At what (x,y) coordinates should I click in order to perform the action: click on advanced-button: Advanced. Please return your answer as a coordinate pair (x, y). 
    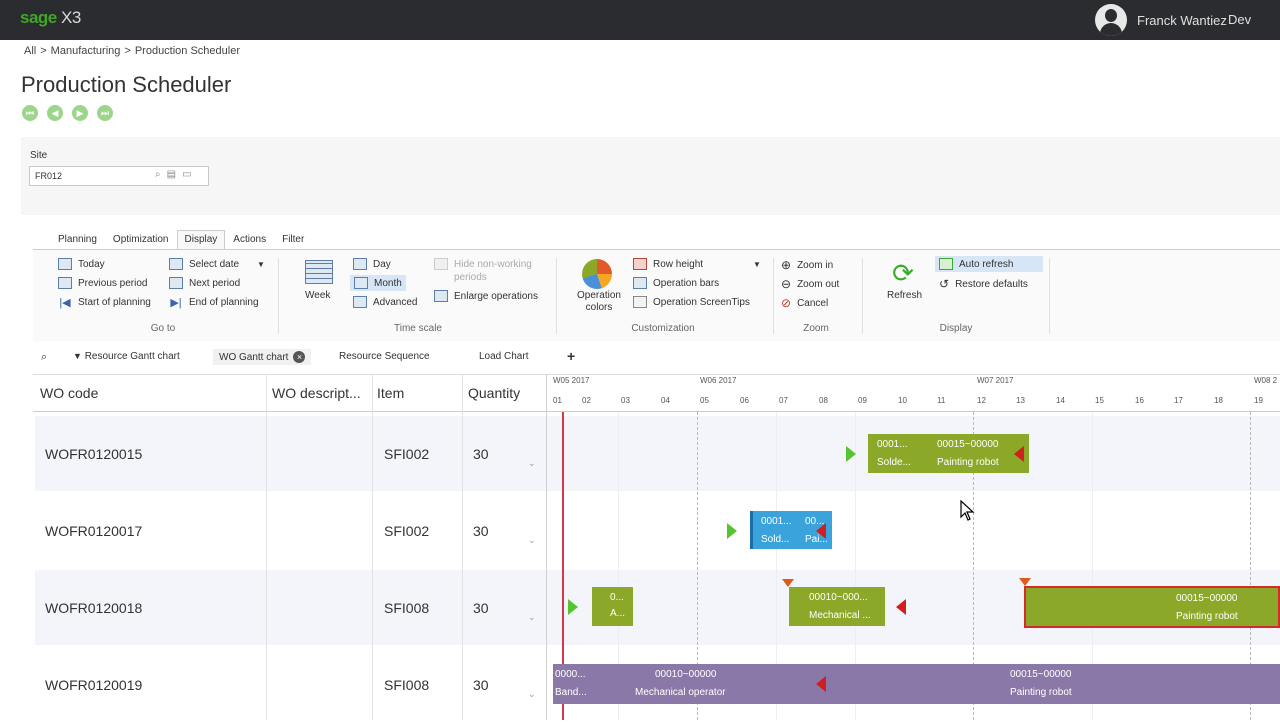
    Looking at the image, I should click on (385, 302).